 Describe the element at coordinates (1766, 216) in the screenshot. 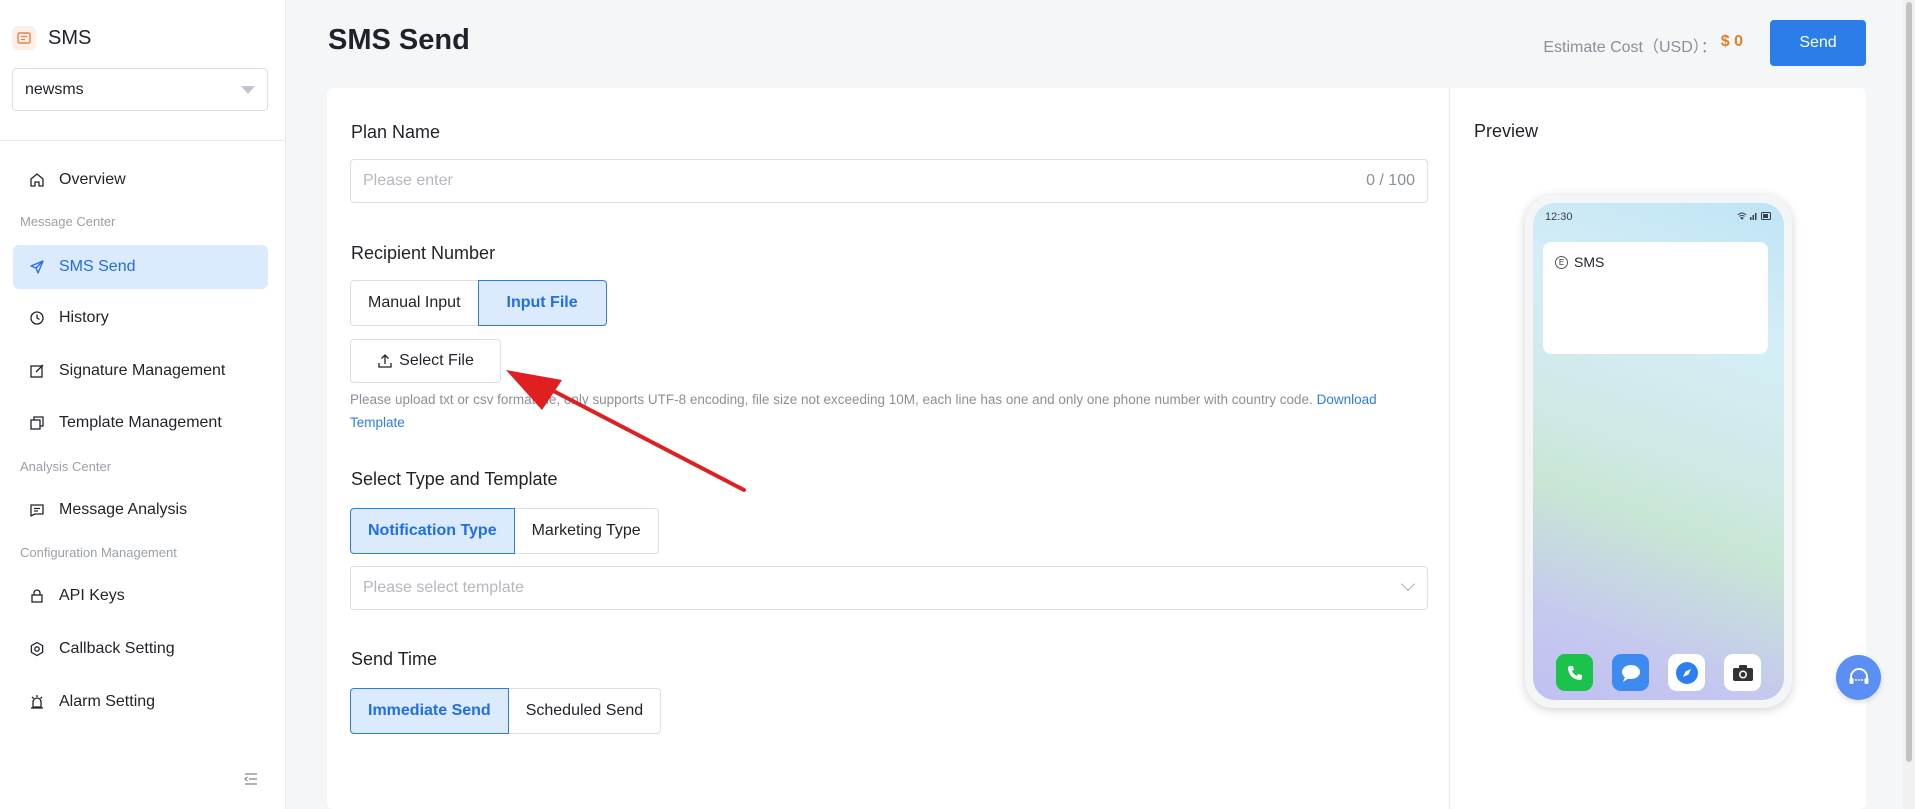

I see `battery-icon` at that location.